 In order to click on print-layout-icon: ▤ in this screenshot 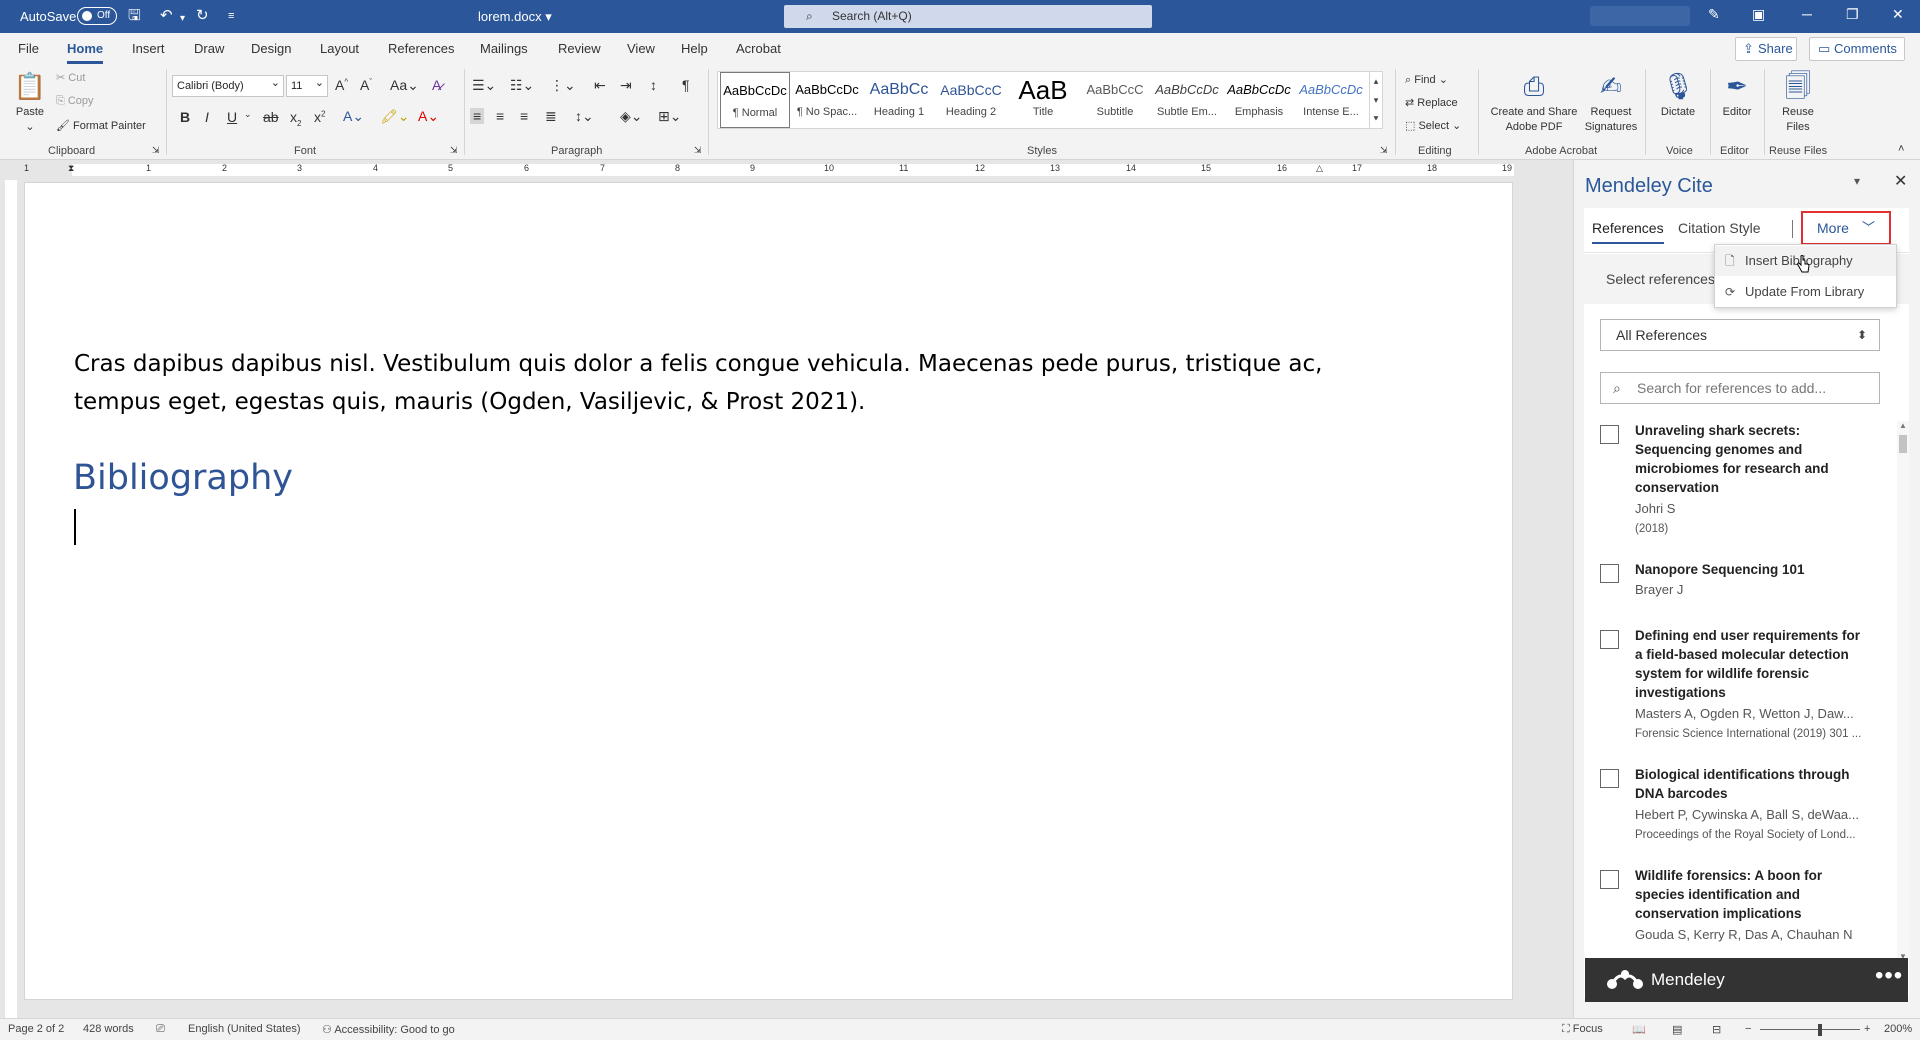, I will do `click(1677, 1029)`.